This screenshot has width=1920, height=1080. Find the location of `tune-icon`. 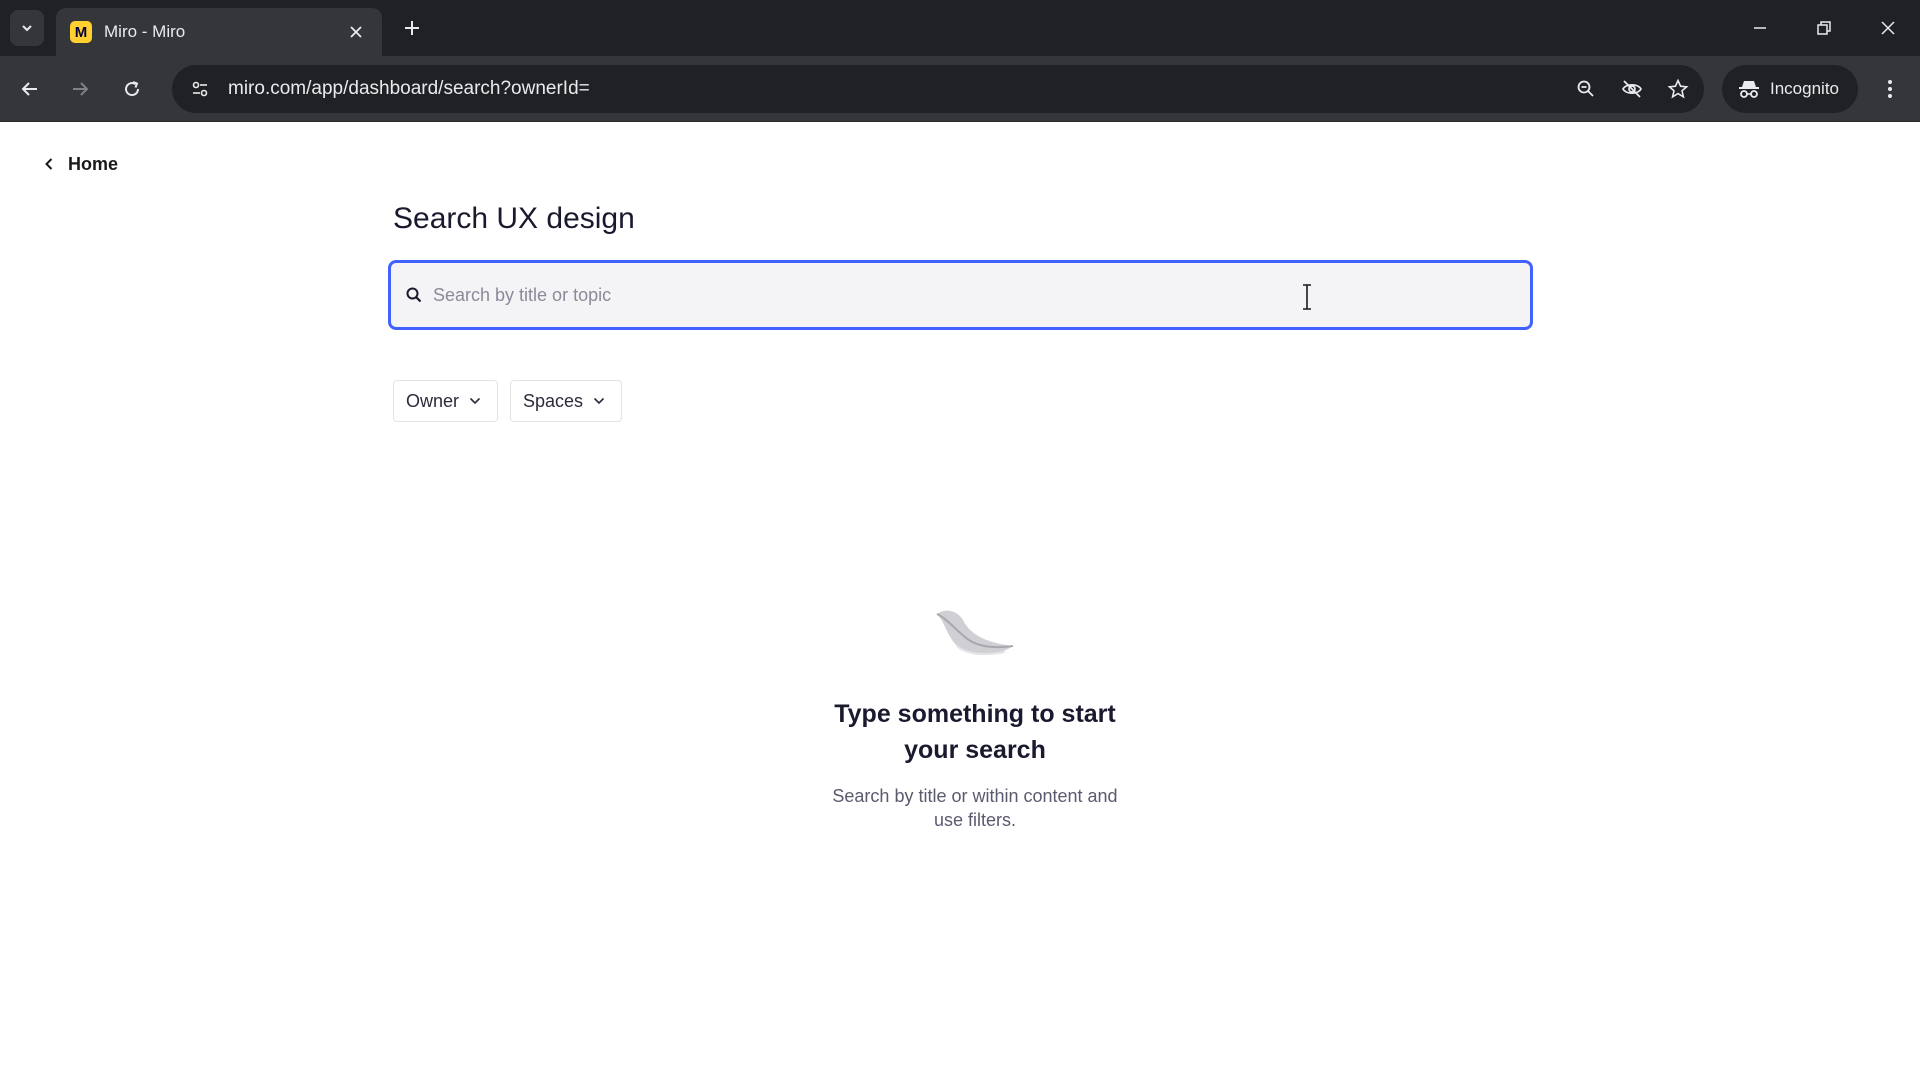

tune-icon is located at coordinates (200, 89).